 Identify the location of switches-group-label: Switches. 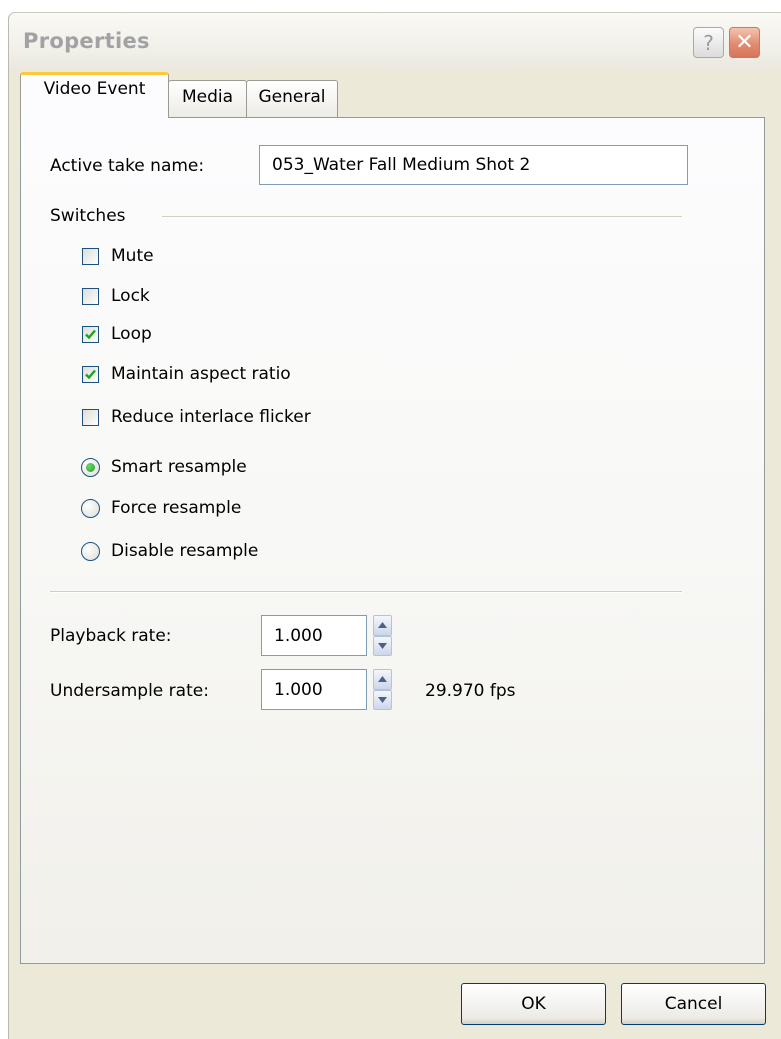
(88, 216).